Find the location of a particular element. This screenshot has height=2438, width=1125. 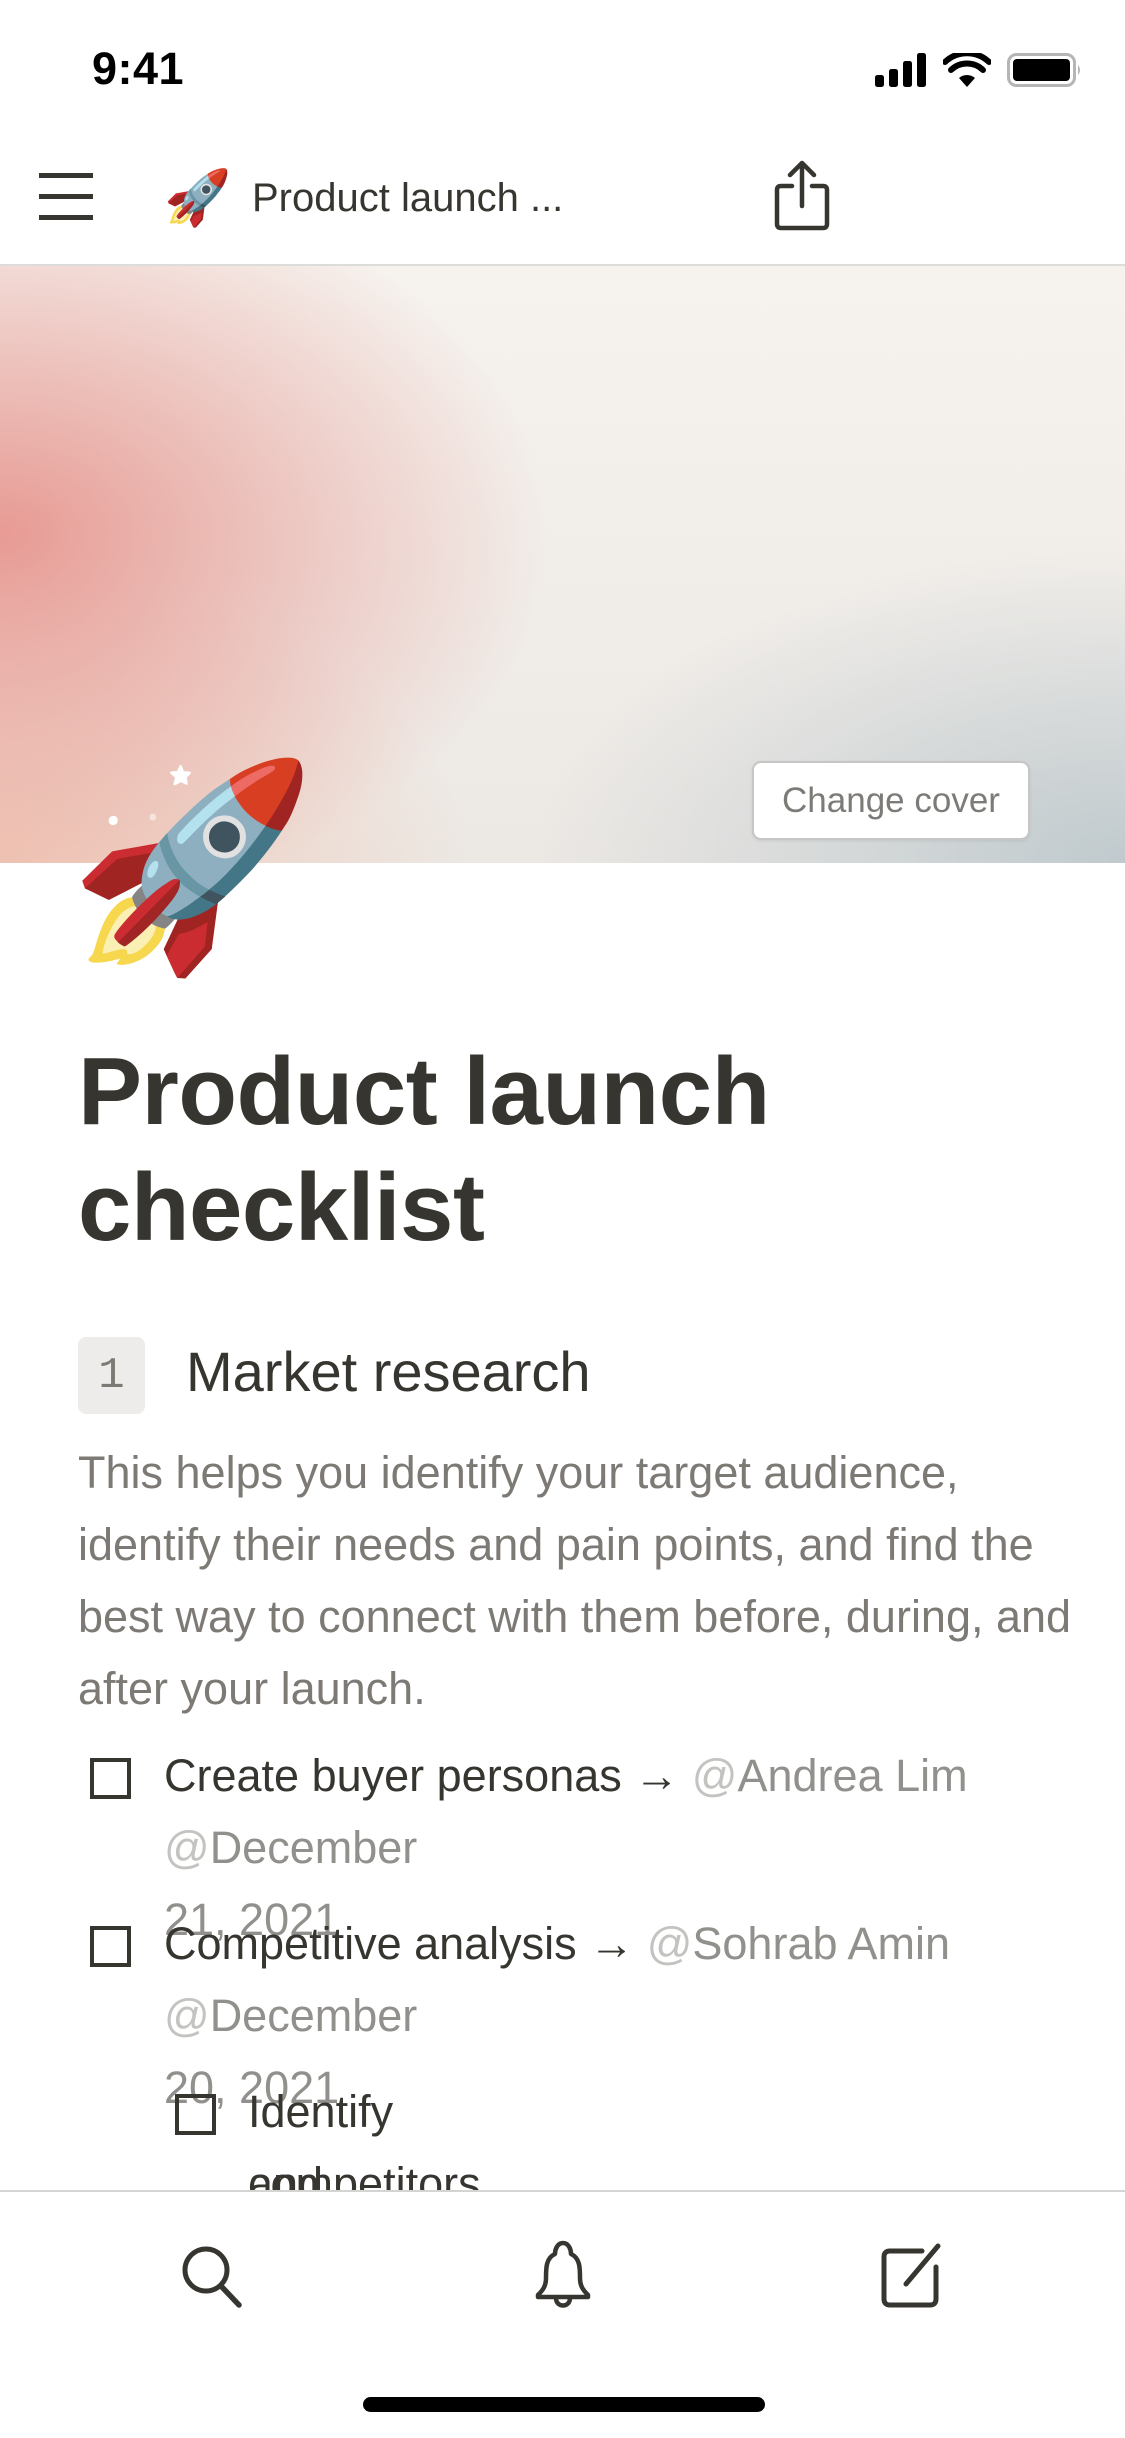

page-title: Product launch checklist is located at coordinates (578, 1150).